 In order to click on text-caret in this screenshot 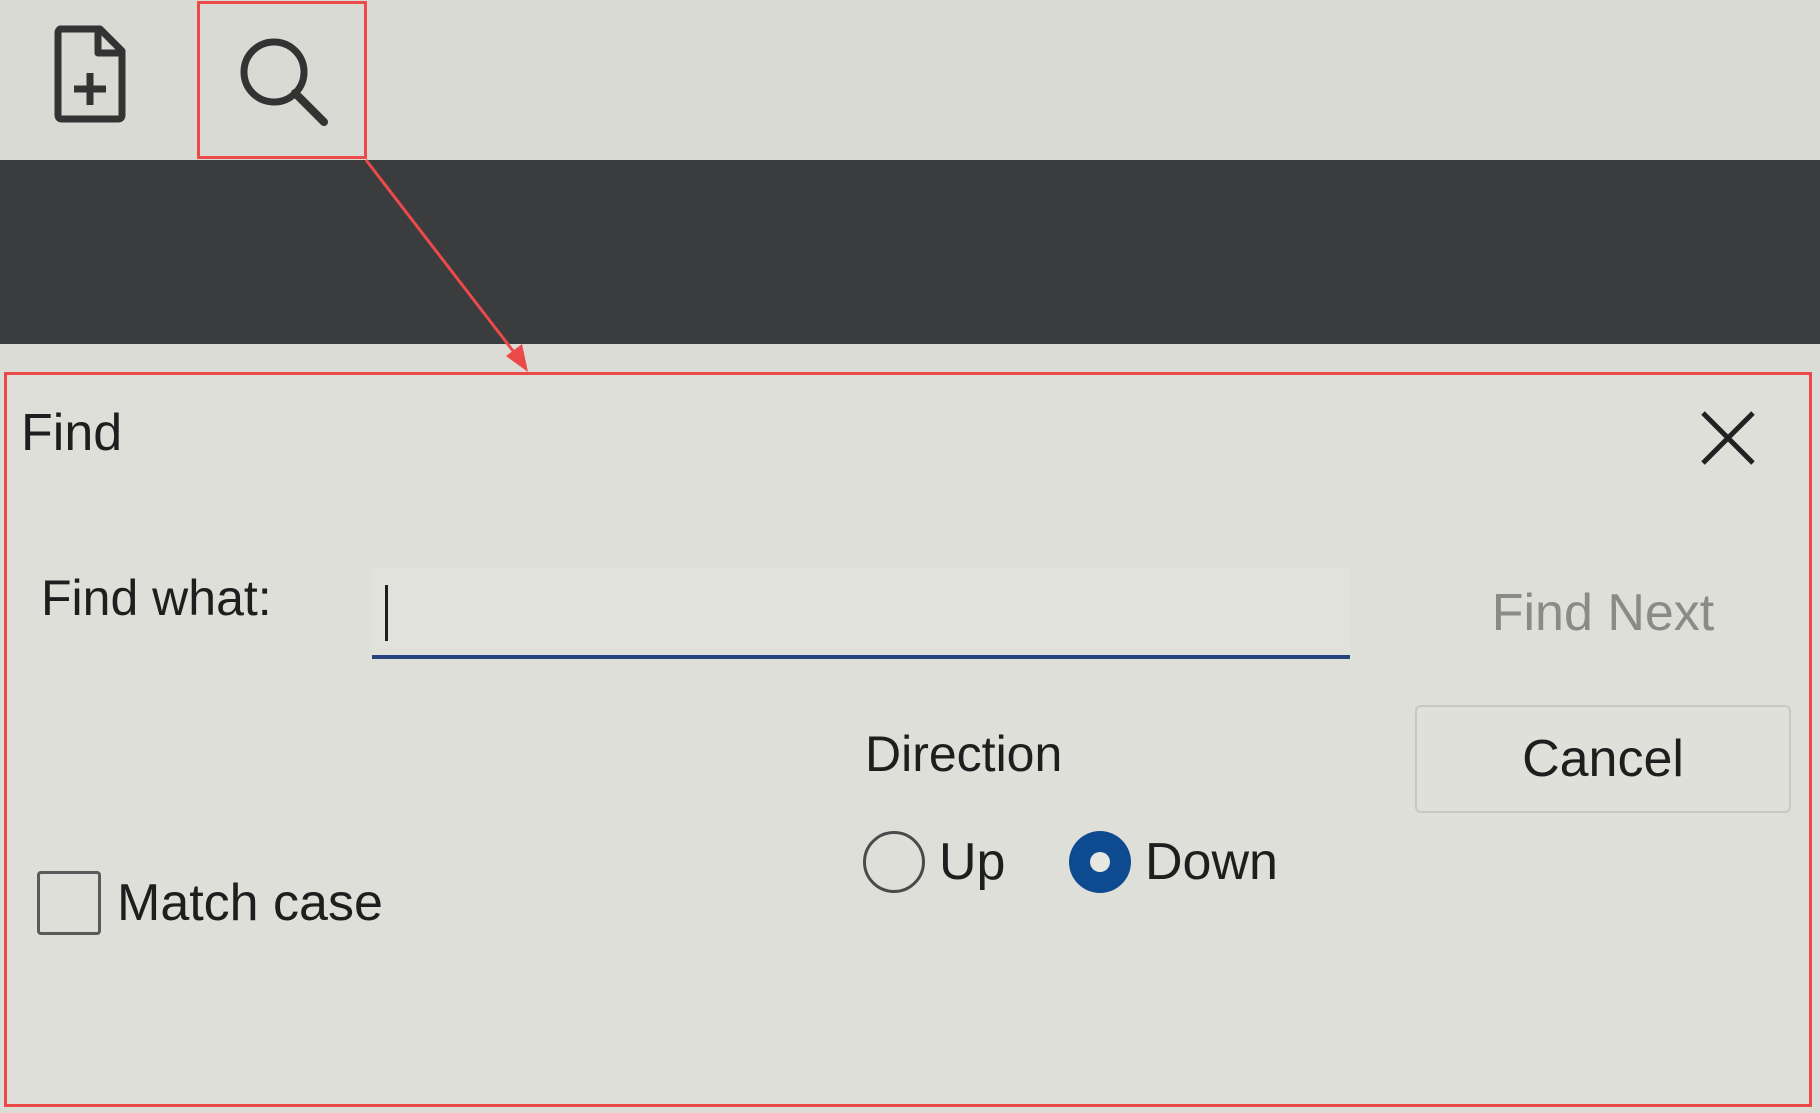, I will do `click(386, 613)`.